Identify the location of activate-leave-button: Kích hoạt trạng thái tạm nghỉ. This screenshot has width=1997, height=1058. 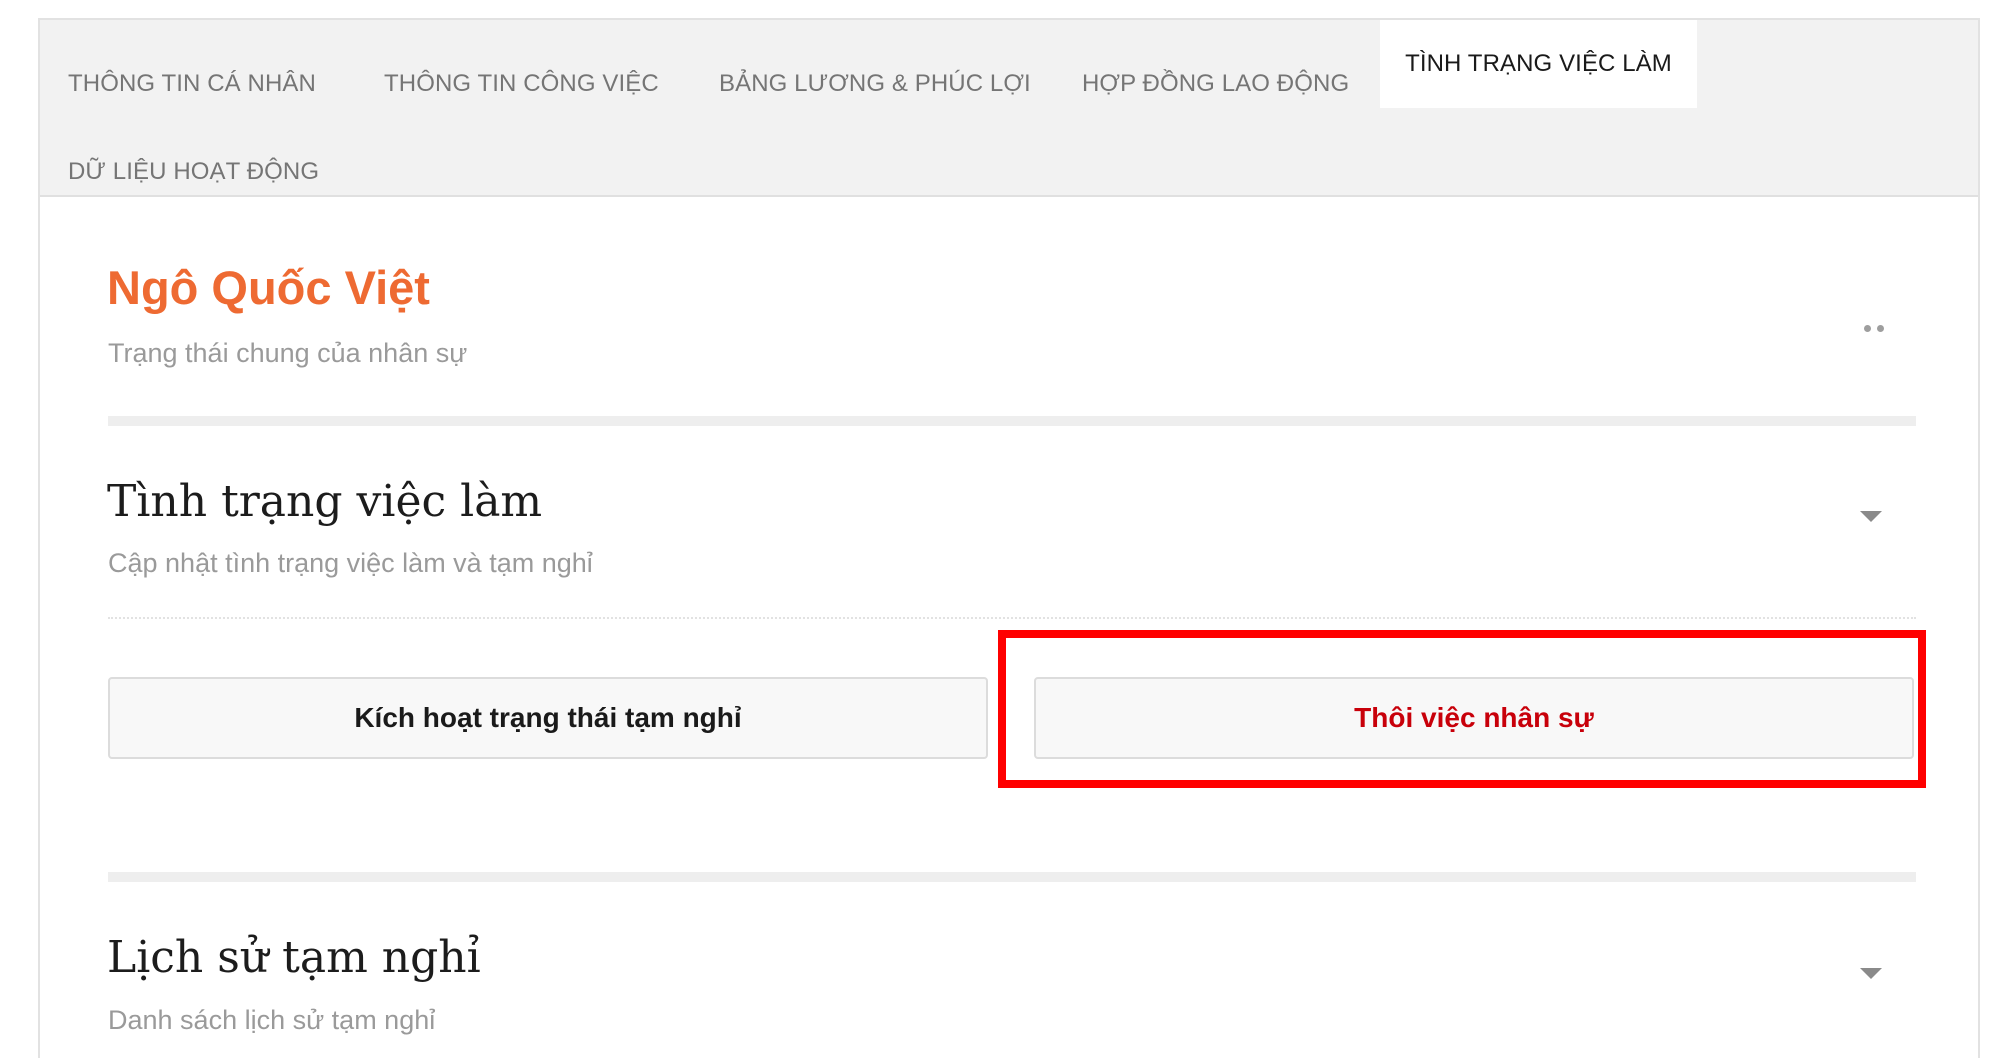
(548, 718).